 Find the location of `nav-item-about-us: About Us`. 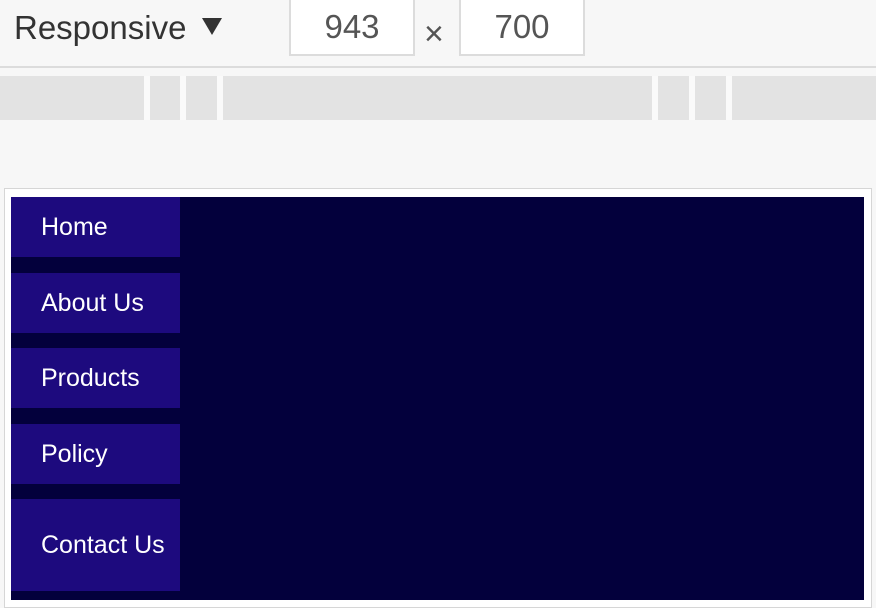

nav-item-about-us: About Us is located at coordinates (95, 303).